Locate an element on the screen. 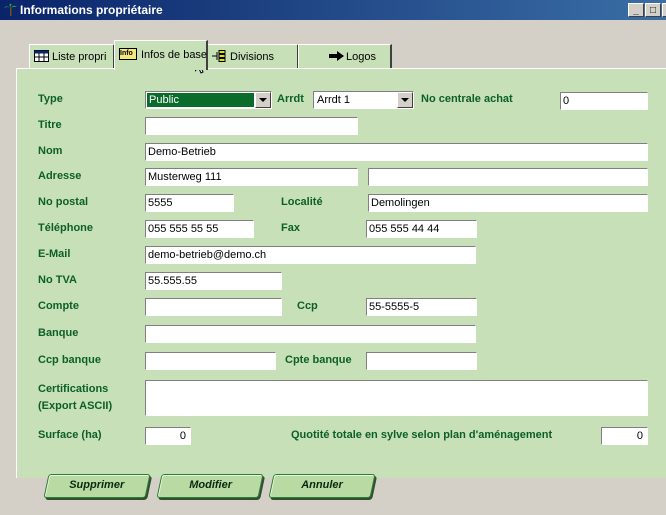  tva-label: No TVA is located at coordinates (57, 280).